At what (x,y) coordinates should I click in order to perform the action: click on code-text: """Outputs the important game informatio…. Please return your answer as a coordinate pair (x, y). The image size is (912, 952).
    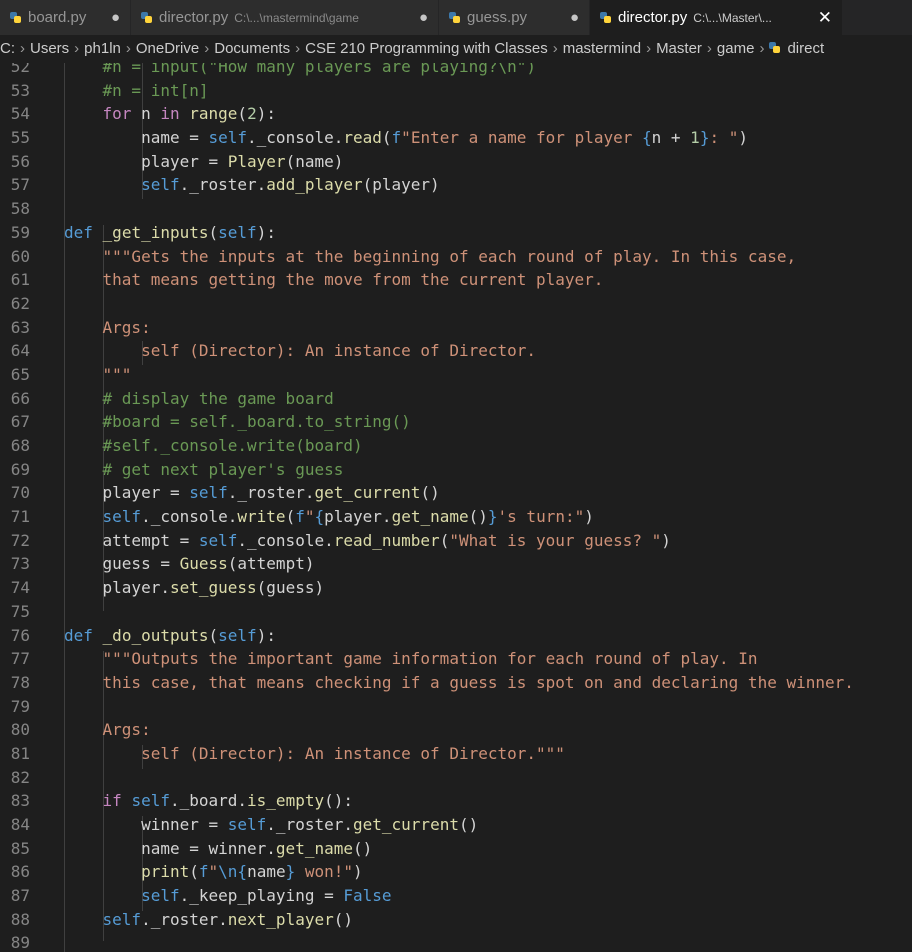
    Looking at the image, I should click on (411, 659).